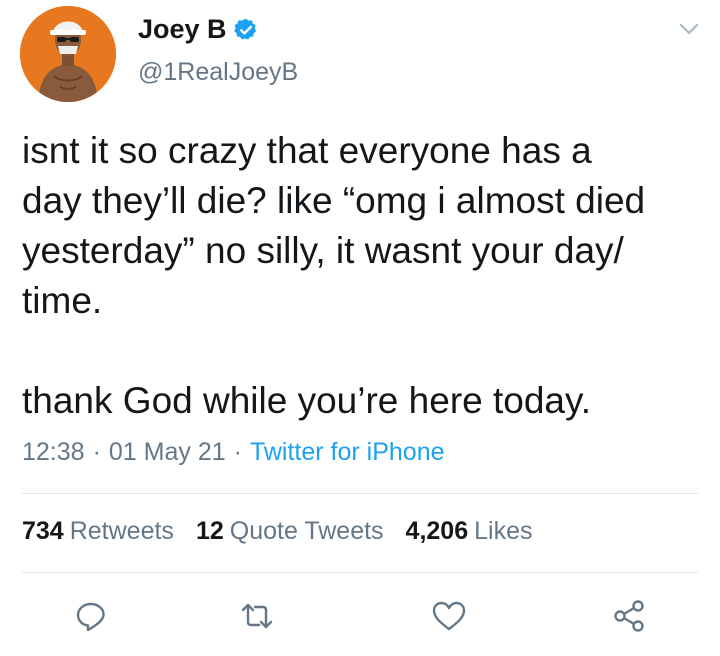  Describe the element at coordinates (218, 72) in the screenshot. I see `user-handle: @1RealJoeyB` at that location.